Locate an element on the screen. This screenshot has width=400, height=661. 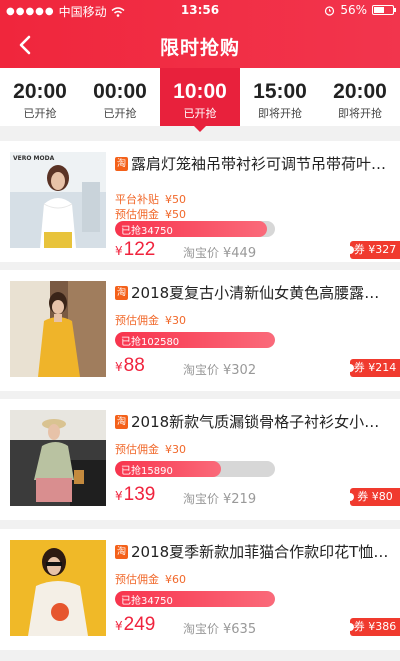
taobao-price: 淘宝价 ¥449 is located at coordinates (219, 252).